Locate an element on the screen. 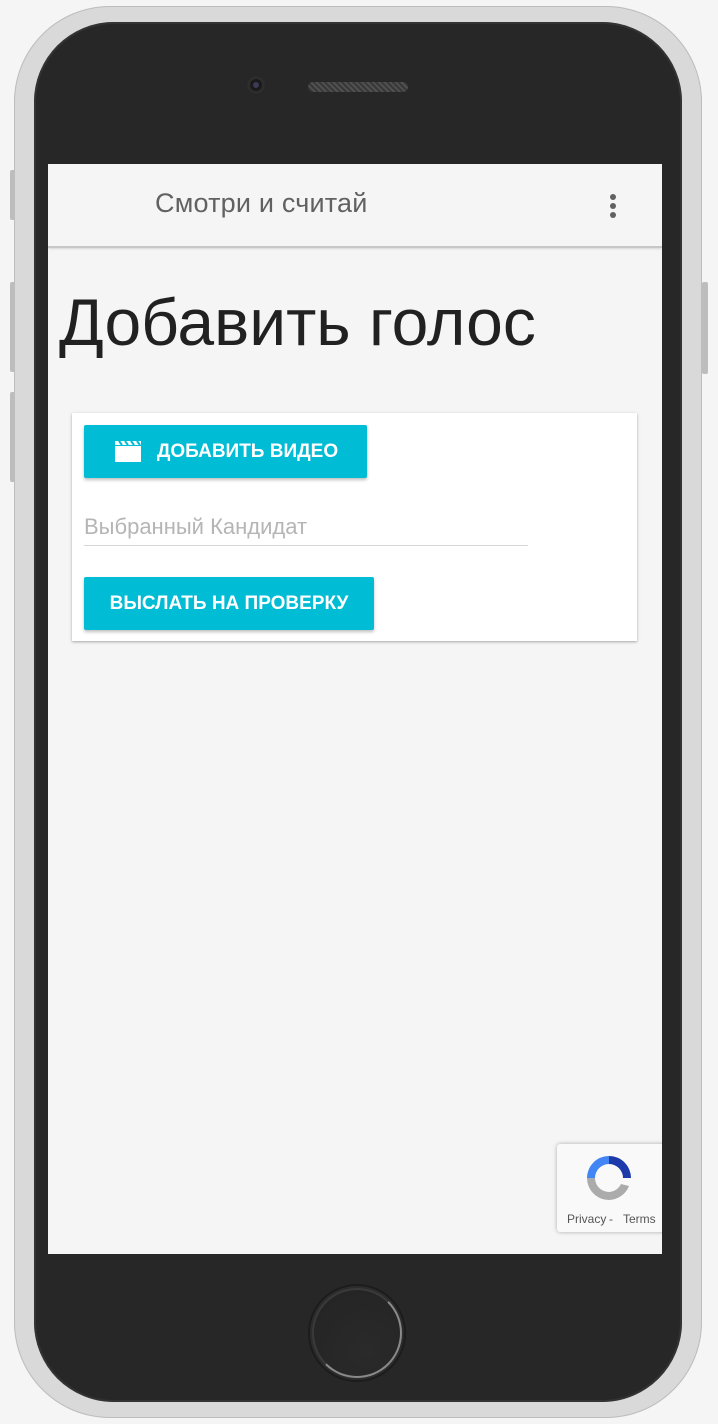 The width and height of the screenshot is (718, 1424). add-video-button: ДОБАВИТЬ ВИДЕО is located at coordinates (225, 451).